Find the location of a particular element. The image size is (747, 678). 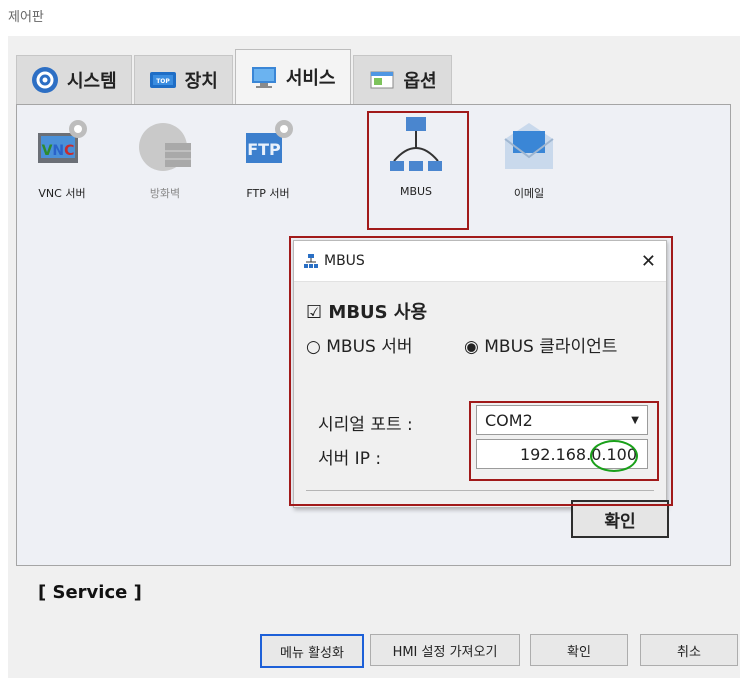

dialog-titlebar: MBUS ✕ is located at coordinates (480, 261).